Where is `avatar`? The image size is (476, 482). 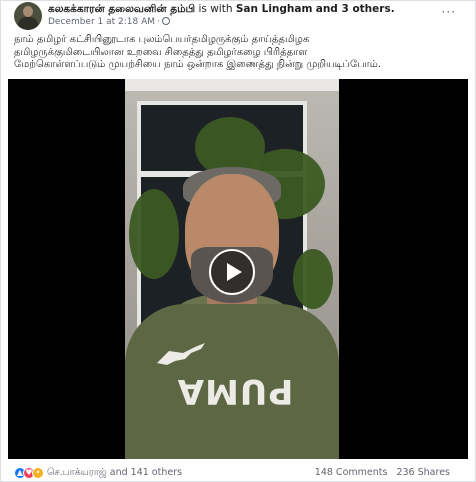
avatar is located at coordinates (28, 16).